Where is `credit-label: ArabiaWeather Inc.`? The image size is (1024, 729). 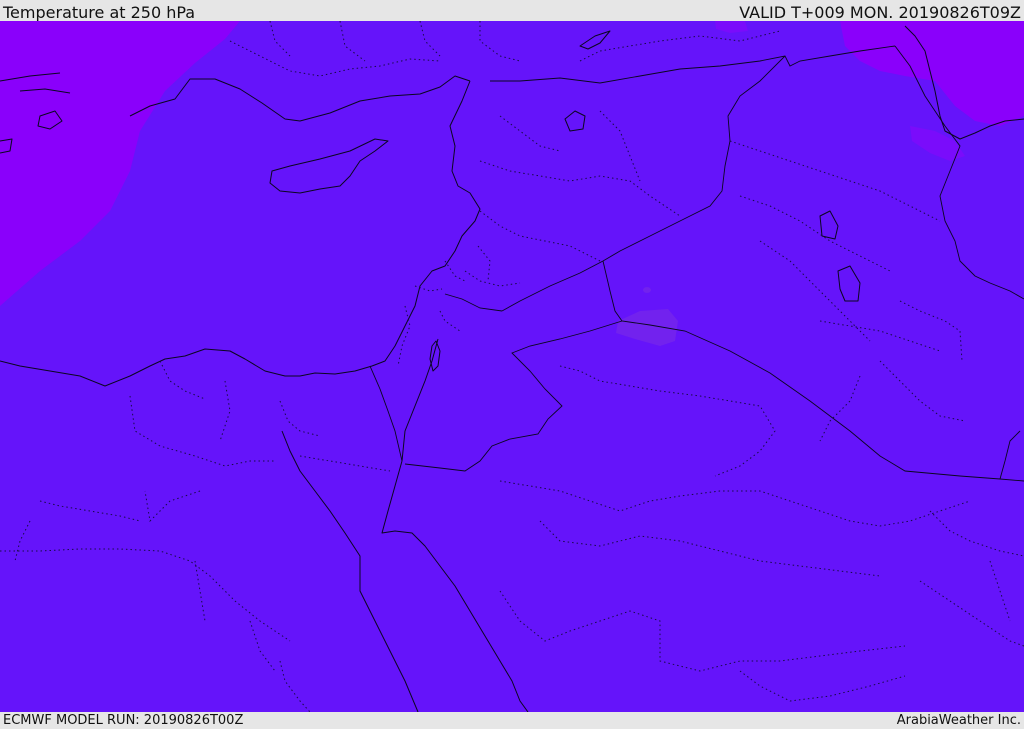
credit-label: ArabiaWeather Inc. is located at coordinates (958, 720).